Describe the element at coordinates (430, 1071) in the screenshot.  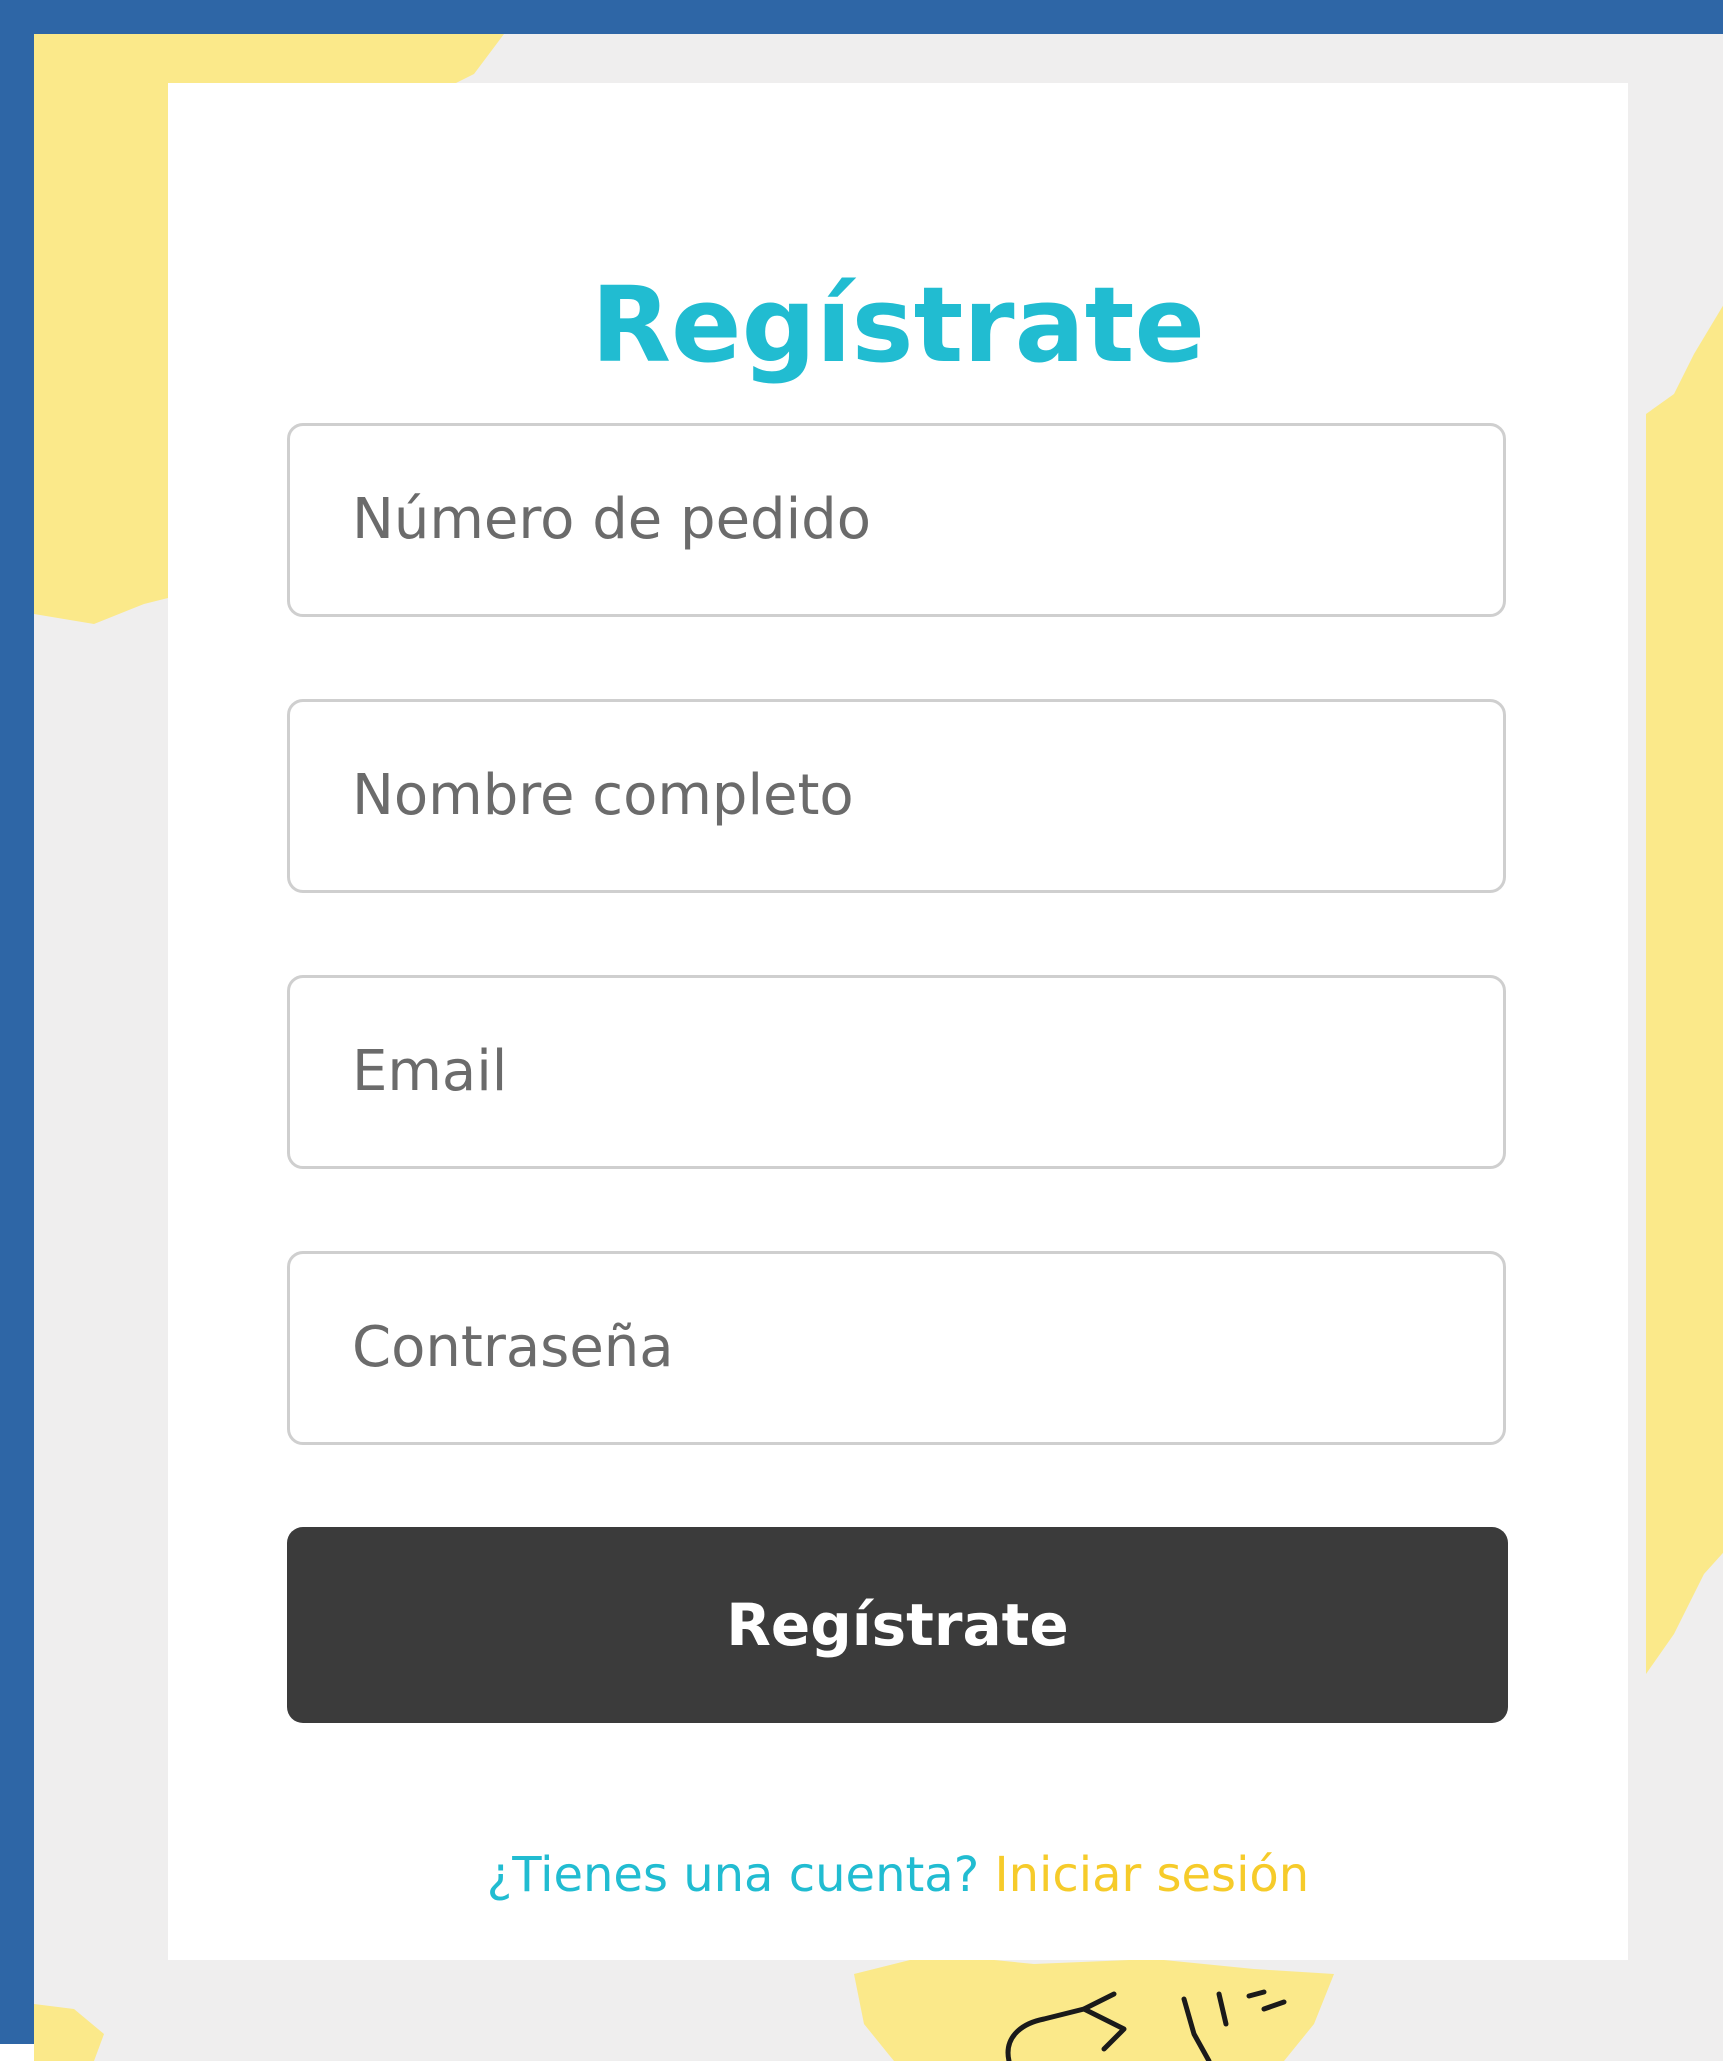
I see `email-placeholder: Email` at that location.